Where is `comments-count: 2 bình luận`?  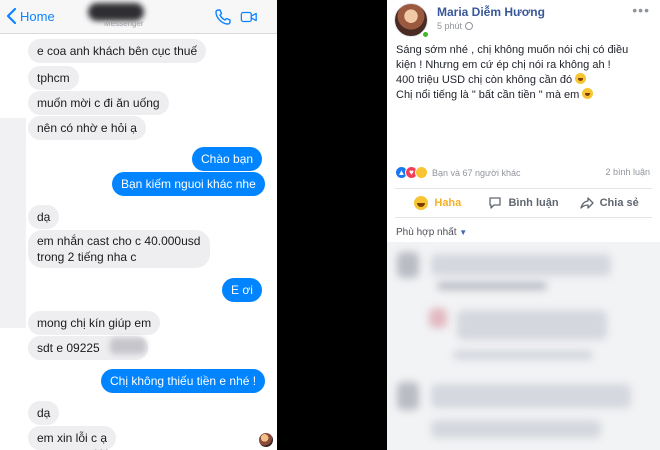 comments-count: 2 bình luận is located at coordinates (627, 172).